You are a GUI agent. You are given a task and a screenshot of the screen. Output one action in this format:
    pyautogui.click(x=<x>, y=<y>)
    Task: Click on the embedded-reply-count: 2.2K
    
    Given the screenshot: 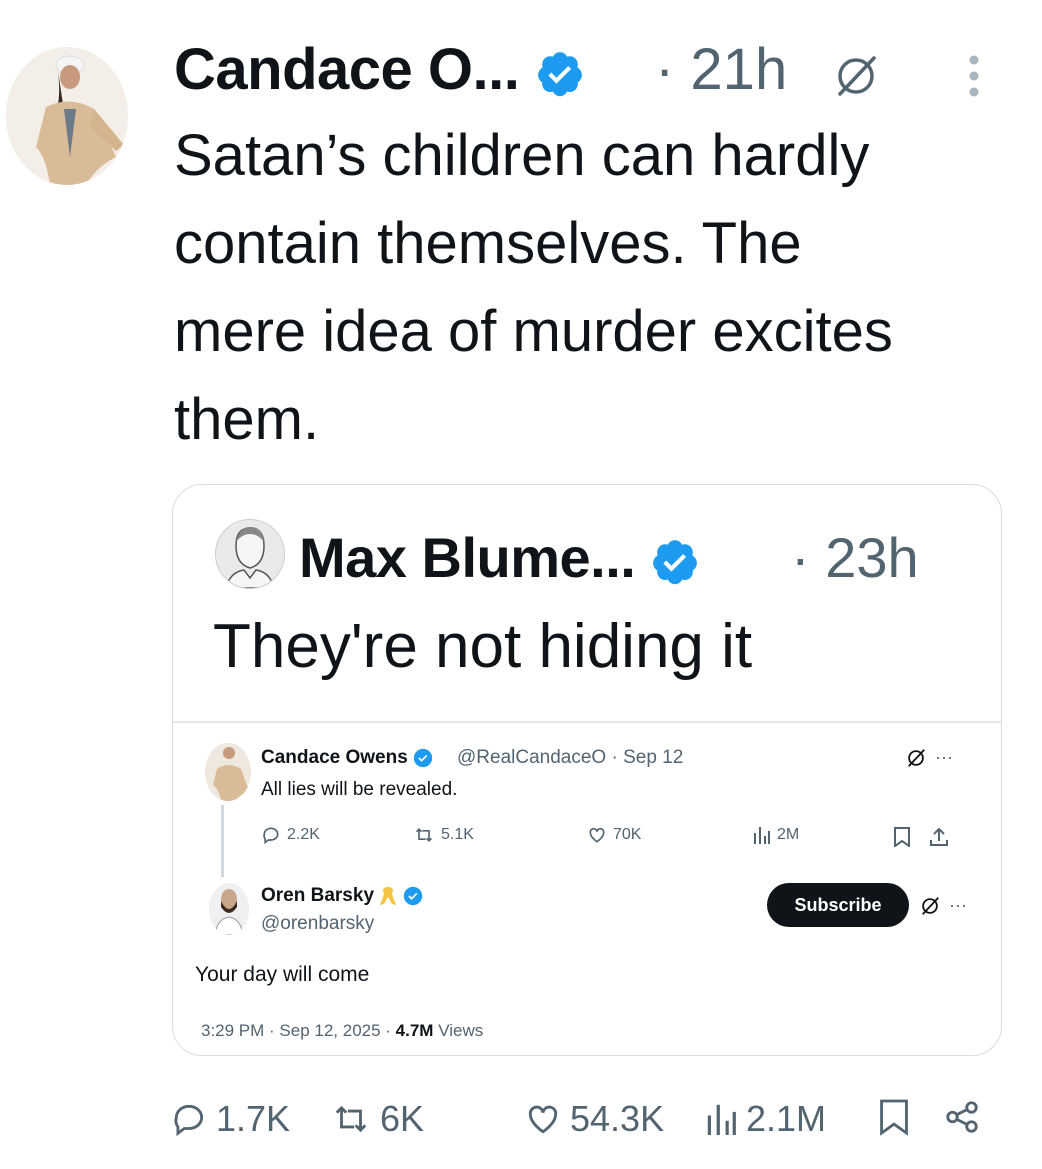 What is the action you would take?
    pyautogui.click(x=290, y=835)
    